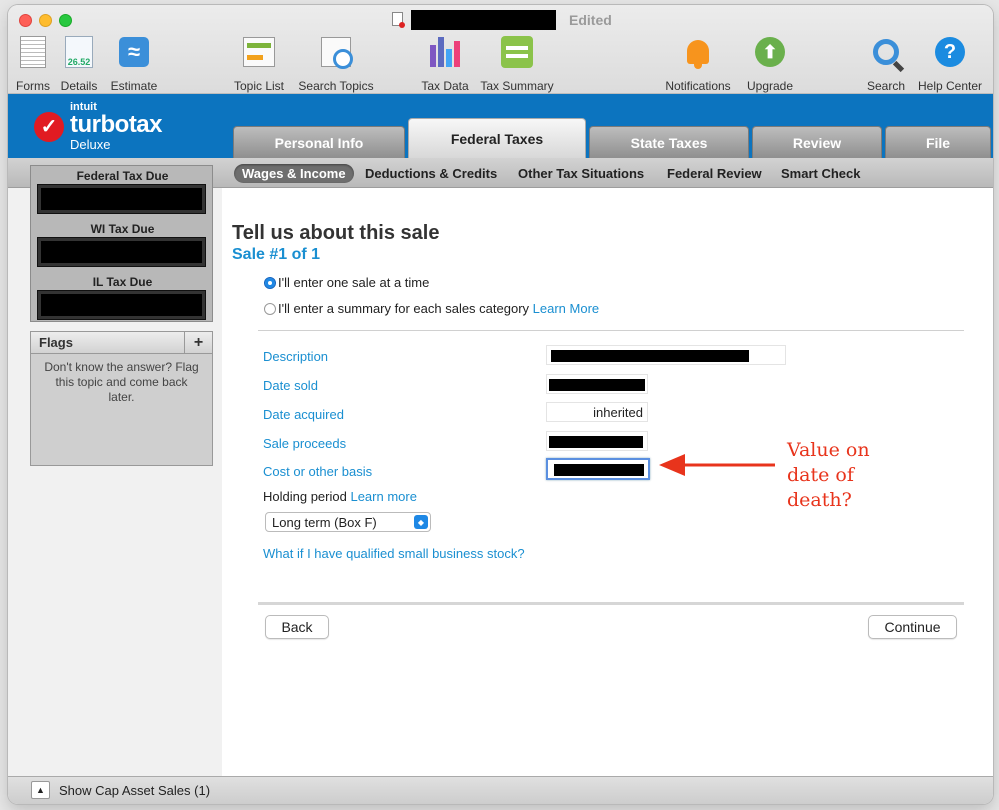 Image resolution: width=999 pixels, height=810 pixels. Describe the element at coordinates (398, 20) in the screenshot. I see `document-icon` at that location.